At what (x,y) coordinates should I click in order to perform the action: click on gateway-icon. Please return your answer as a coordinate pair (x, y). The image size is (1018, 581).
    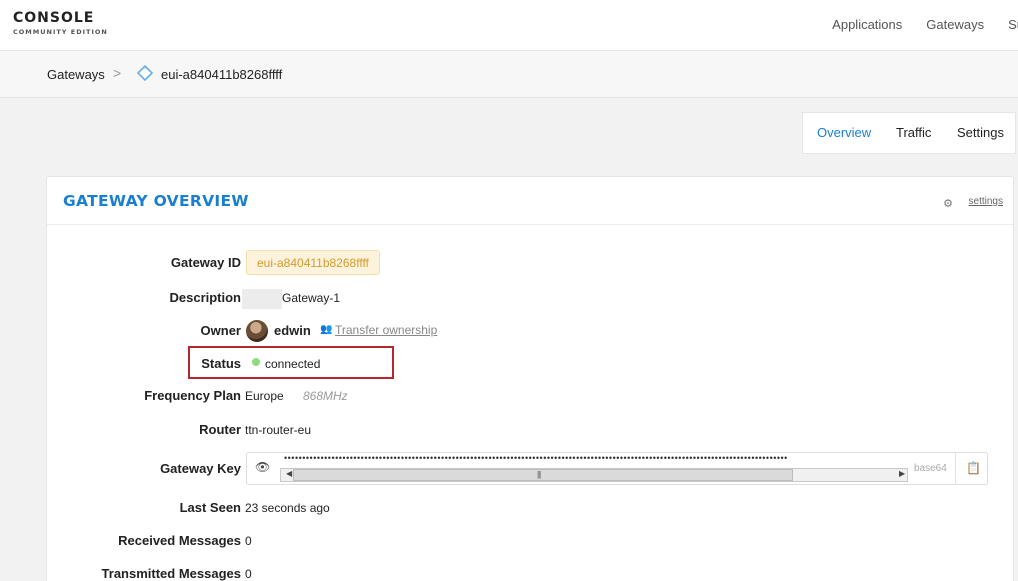
    Looking at the image, I should click on (145, 73).